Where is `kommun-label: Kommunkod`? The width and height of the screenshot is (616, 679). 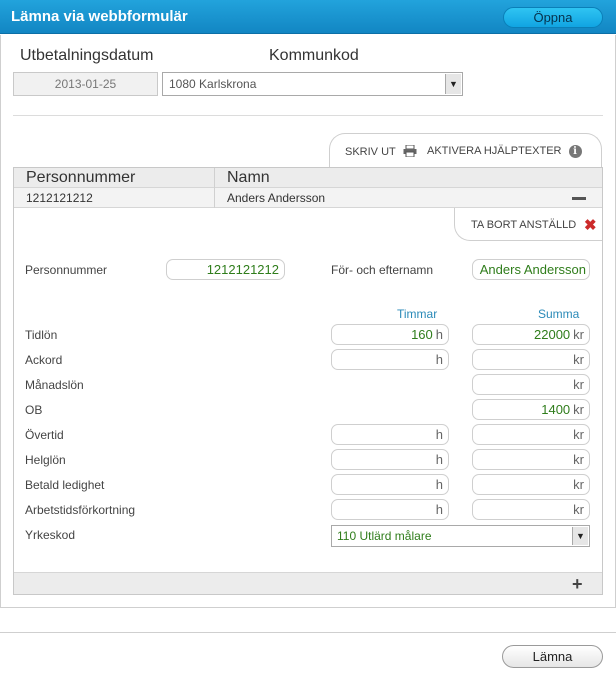
kommun-label: Kommunkod is located at coordinates (314, 55).